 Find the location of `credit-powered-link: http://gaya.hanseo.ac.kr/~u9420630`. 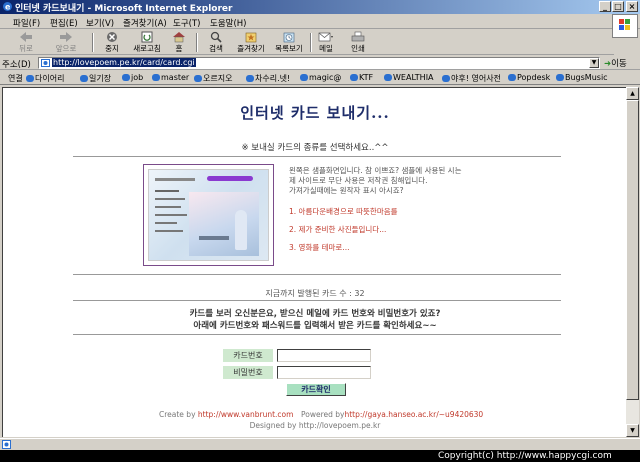

credit-powered-link: http://gaya.hanseo.ac.kr/~u9420630 is located at coordinates (413, 414).